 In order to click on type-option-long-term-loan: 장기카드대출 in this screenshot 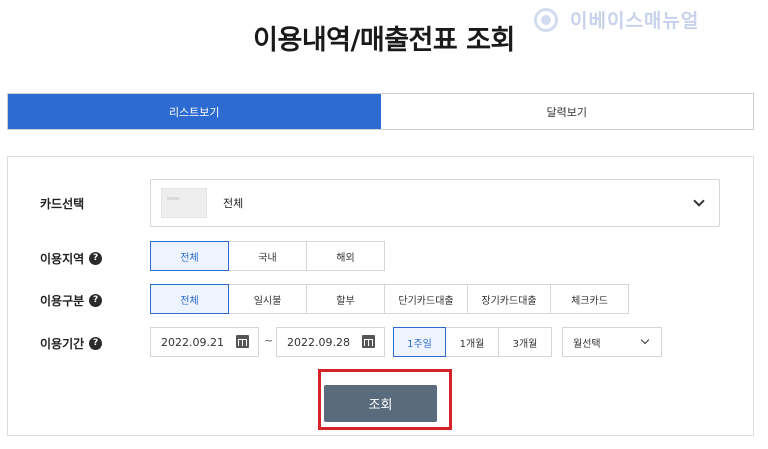, I will do `click(509, 299)`.